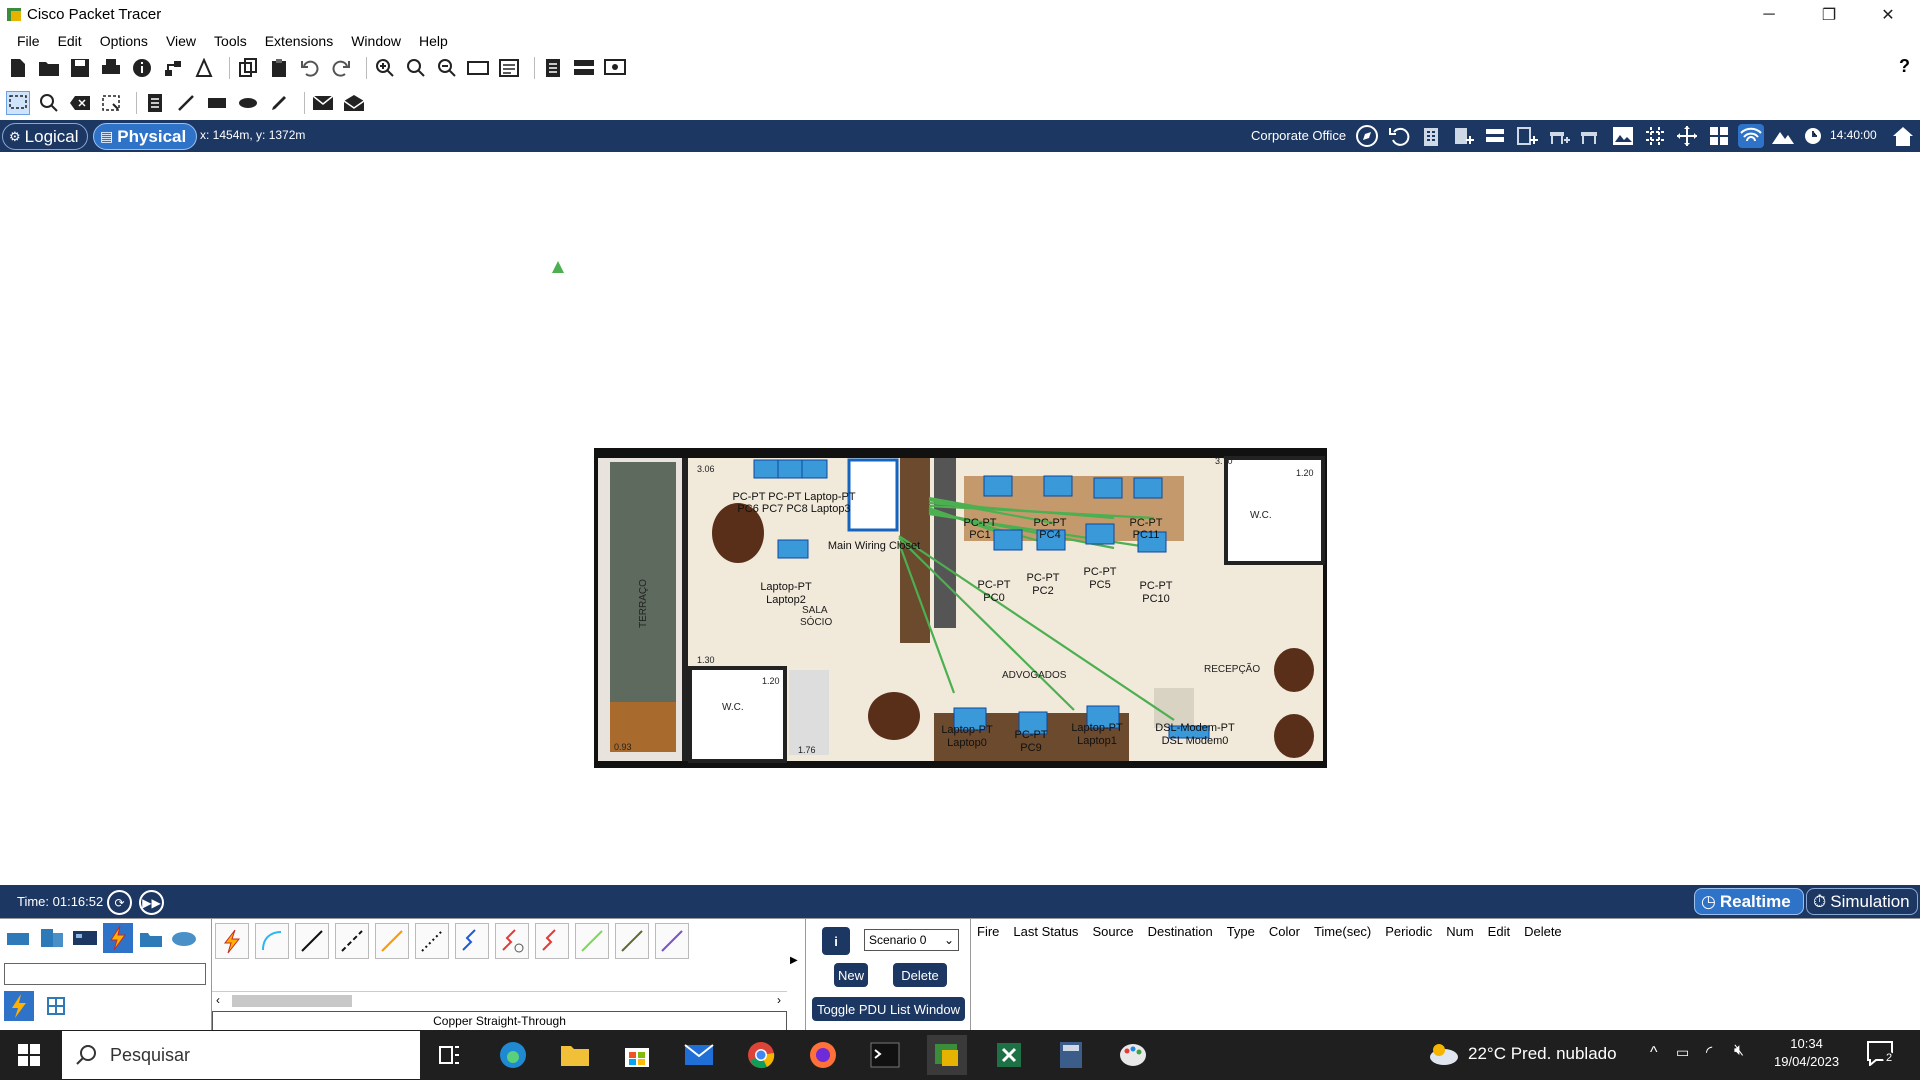 The width and height of the screenshot is (1920, 1080). What do you see at coordinates (105, 974) in the screenshot?
I see `device-search-input` at bounding box center [105, 974].